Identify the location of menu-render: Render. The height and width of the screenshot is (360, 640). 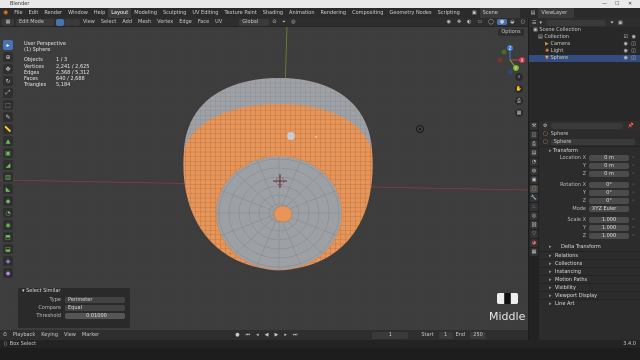
(53, 13).